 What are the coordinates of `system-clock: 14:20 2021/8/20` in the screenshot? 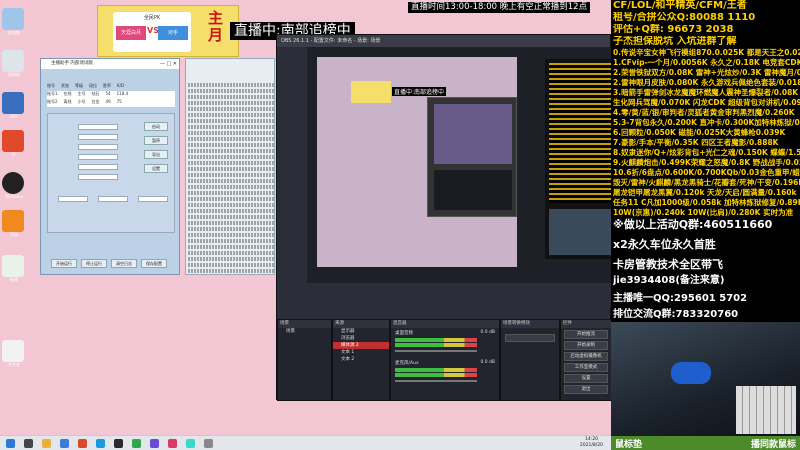 It's located at (591, 443).